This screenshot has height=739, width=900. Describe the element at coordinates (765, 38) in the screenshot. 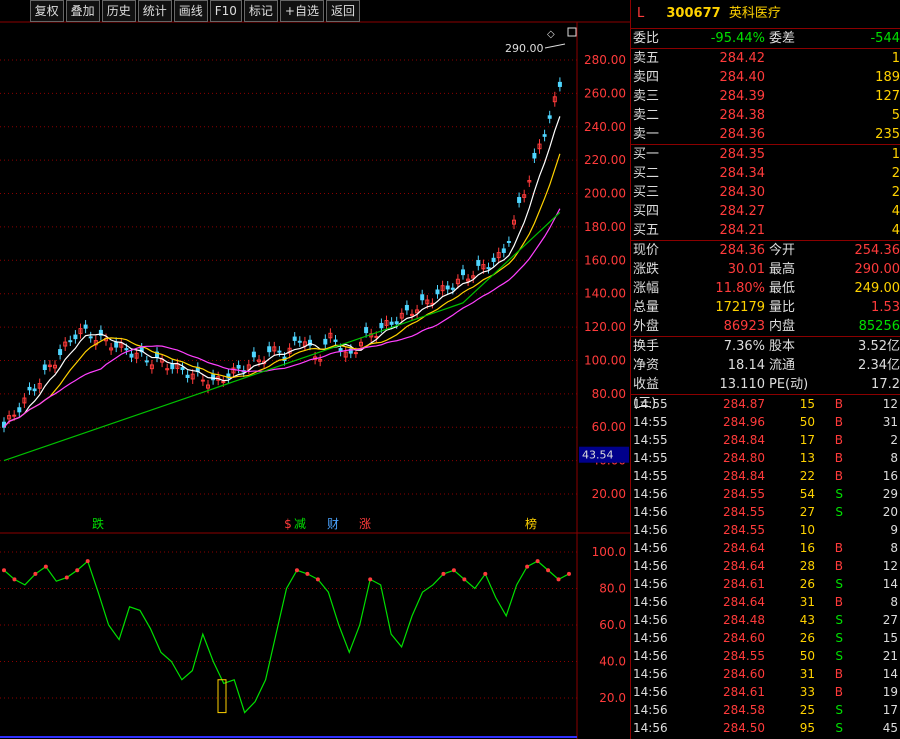

I see `weibi-row: 委比 -95.44% 委差 -544` at that location.